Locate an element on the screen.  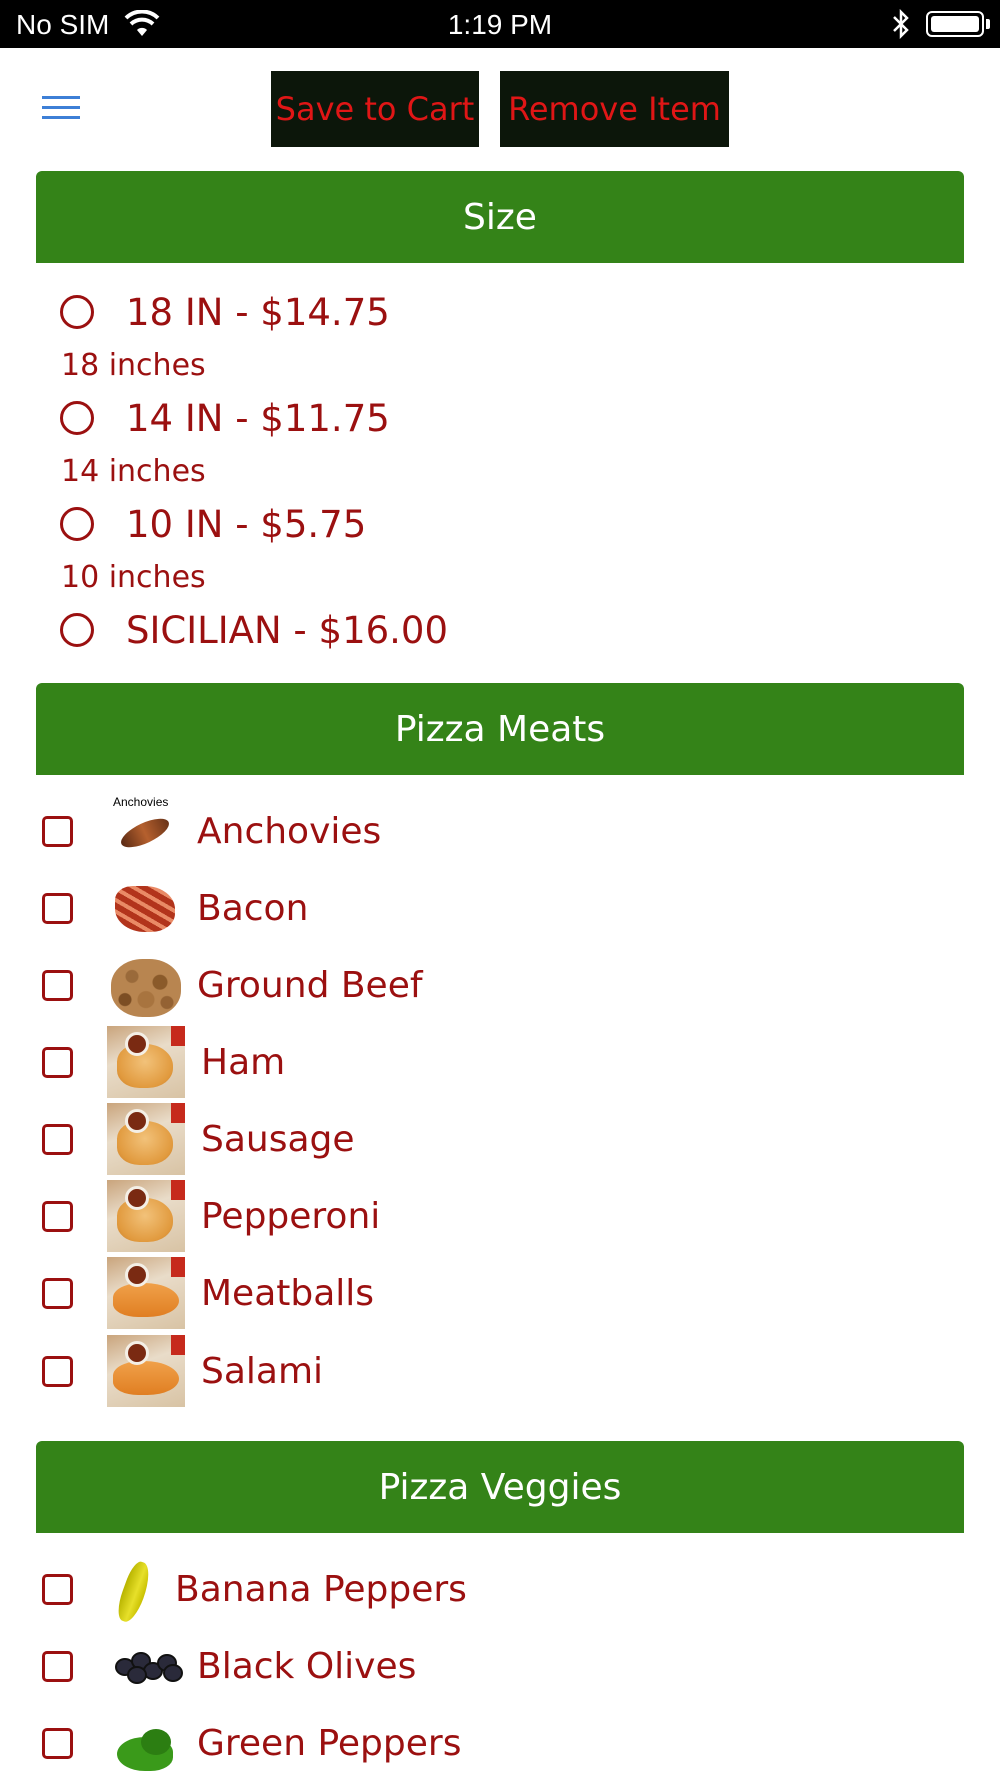
bacon-image is located at coordinates (146, 908).